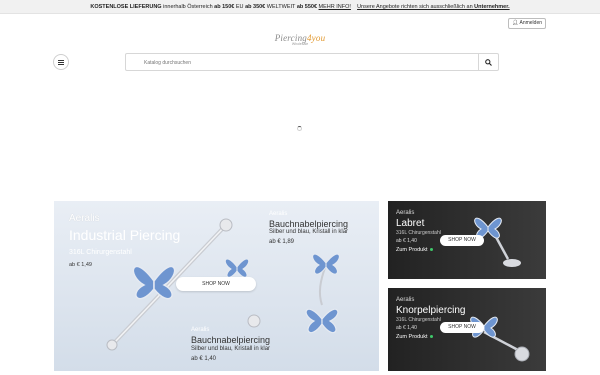 This screenshot has width=600, height=375. I want to click on banner-price: ab € 1,49, so click(80, 265).